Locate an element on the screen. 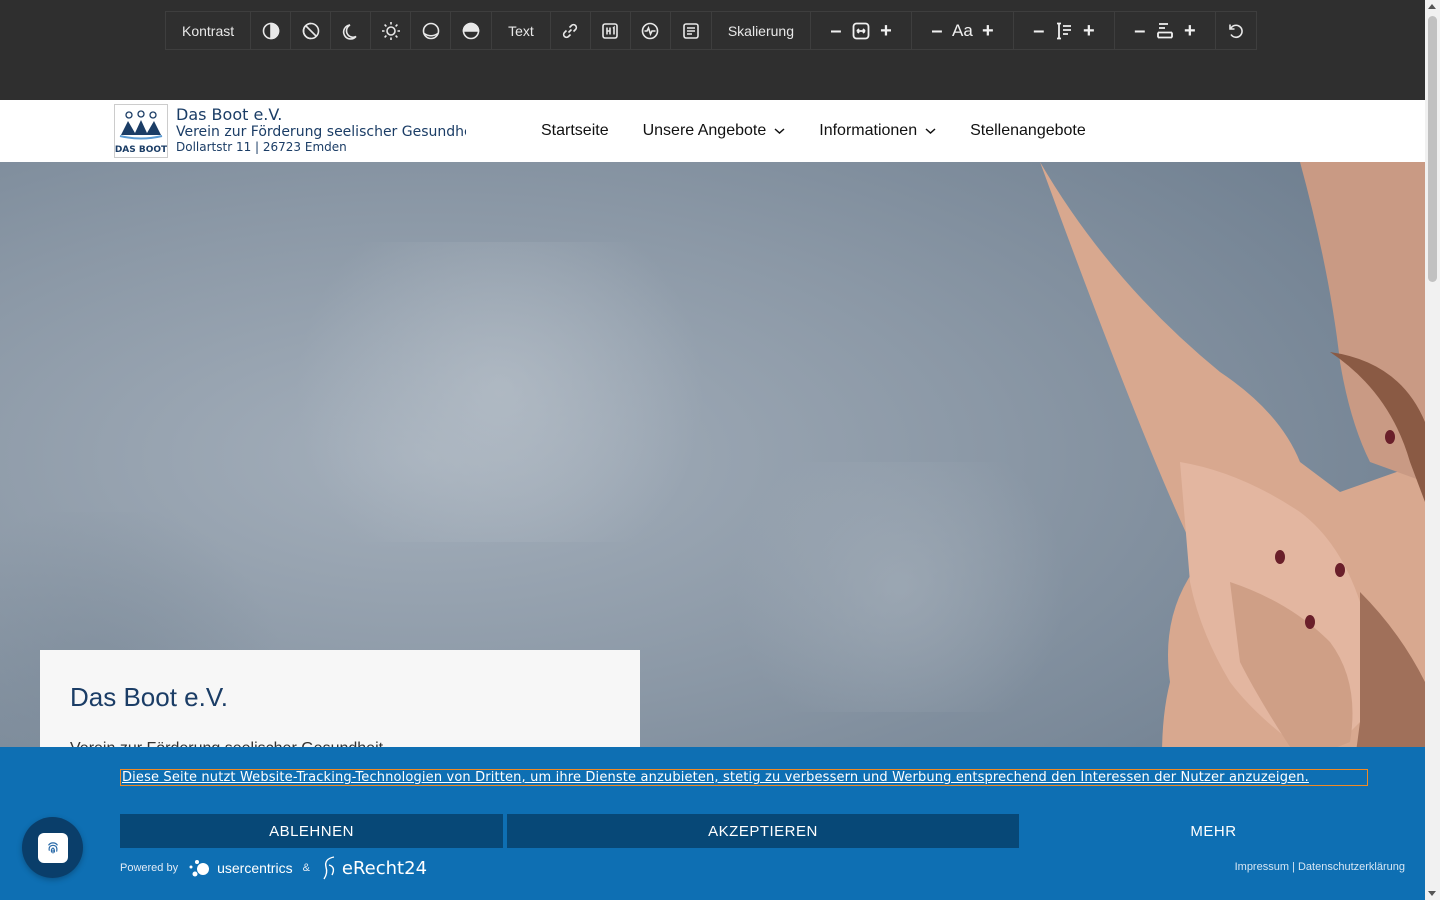 This screenshot has width=1440, height=900. nav-item-unsere-angebote: Unsere Angebote is located at coordinates (714, 131).